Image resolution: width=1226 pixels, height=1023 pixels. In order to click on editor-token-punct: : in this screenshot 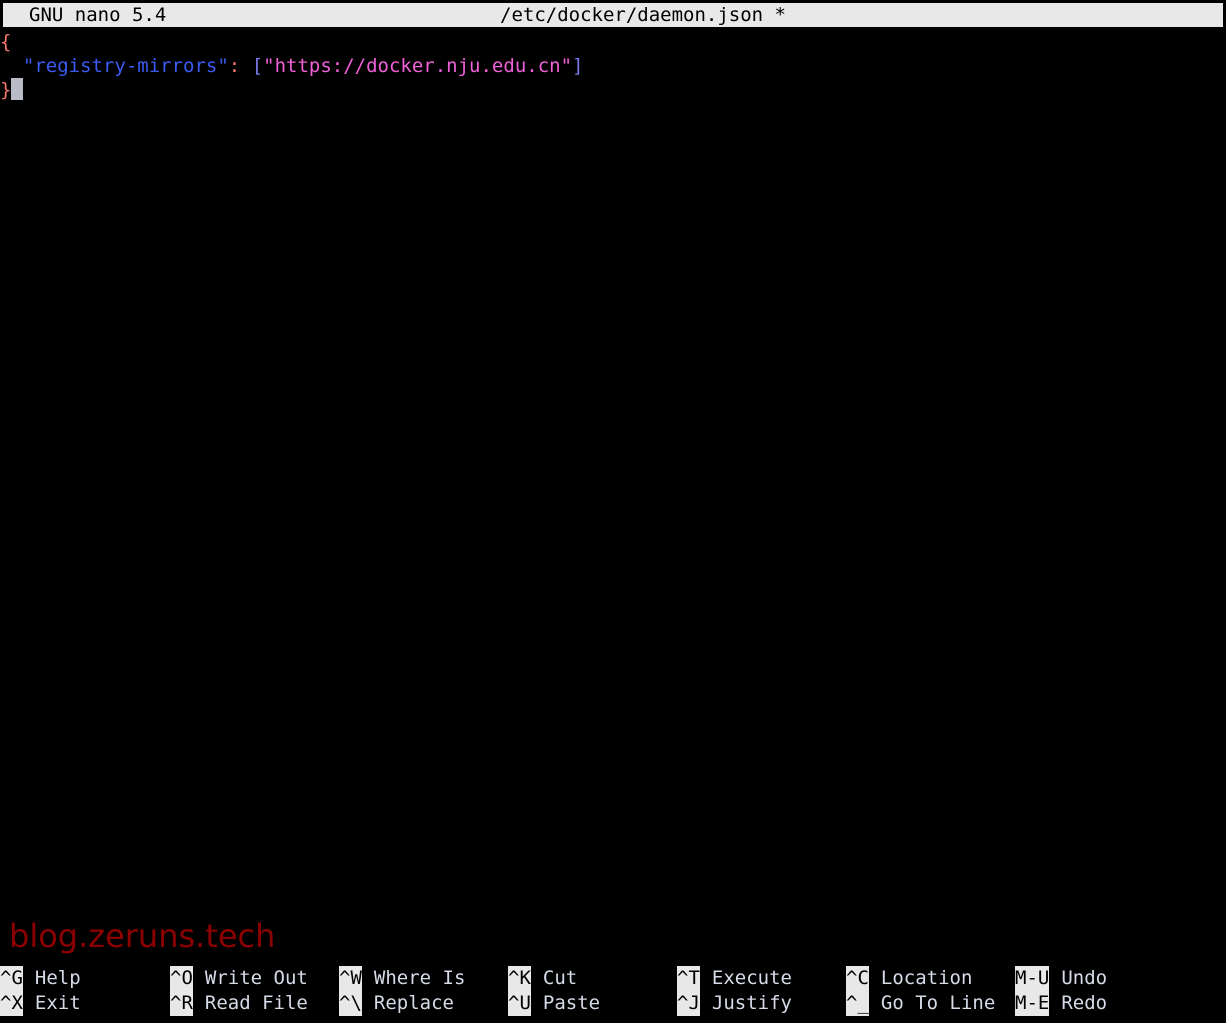, I will do `click(234, 66)`.